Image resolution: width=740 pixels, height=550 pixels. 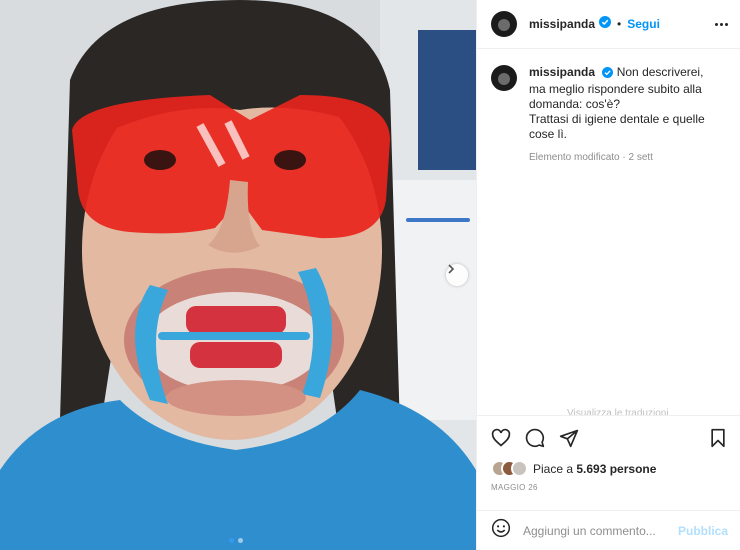 I want to click on heart-icon, so click(x=501, y=438).